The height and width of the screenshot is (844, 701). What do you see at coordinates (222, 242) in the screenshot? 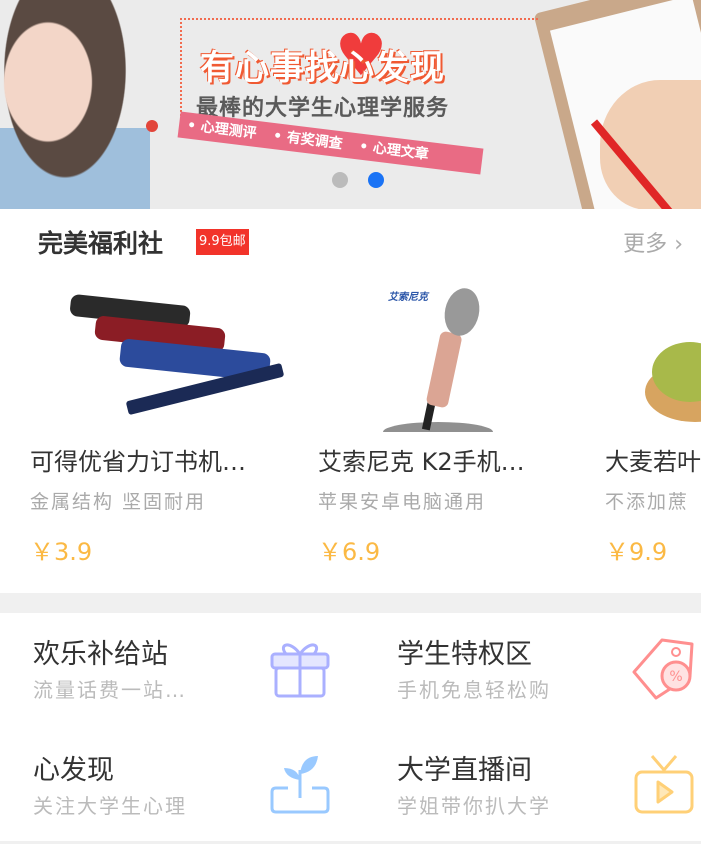
I see `free-shipping-badge: 9.9包邮` at bounding box center [222, 242].